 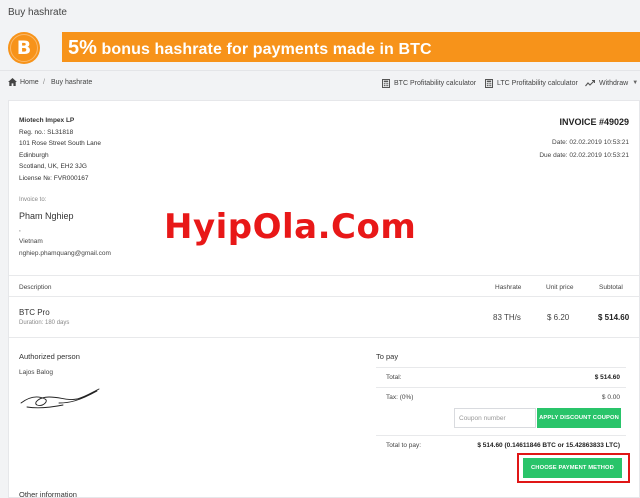 I want to click on apply-coupon-button: APPLY DISCOUNT COUPON, so click(x=579, y=418).